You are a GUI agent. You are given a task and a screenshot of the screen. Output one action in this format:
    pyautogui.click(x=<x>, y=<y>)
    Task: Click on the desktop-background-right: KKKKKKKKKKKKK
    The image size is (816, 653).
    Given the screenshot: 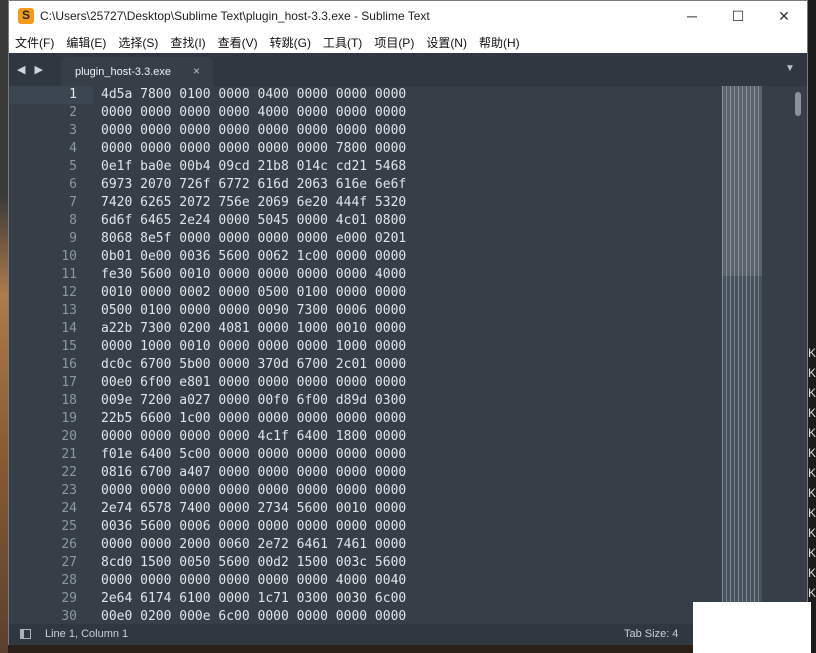 What is the action you would take?
    pyautogui.click(x=812, y=326)
    